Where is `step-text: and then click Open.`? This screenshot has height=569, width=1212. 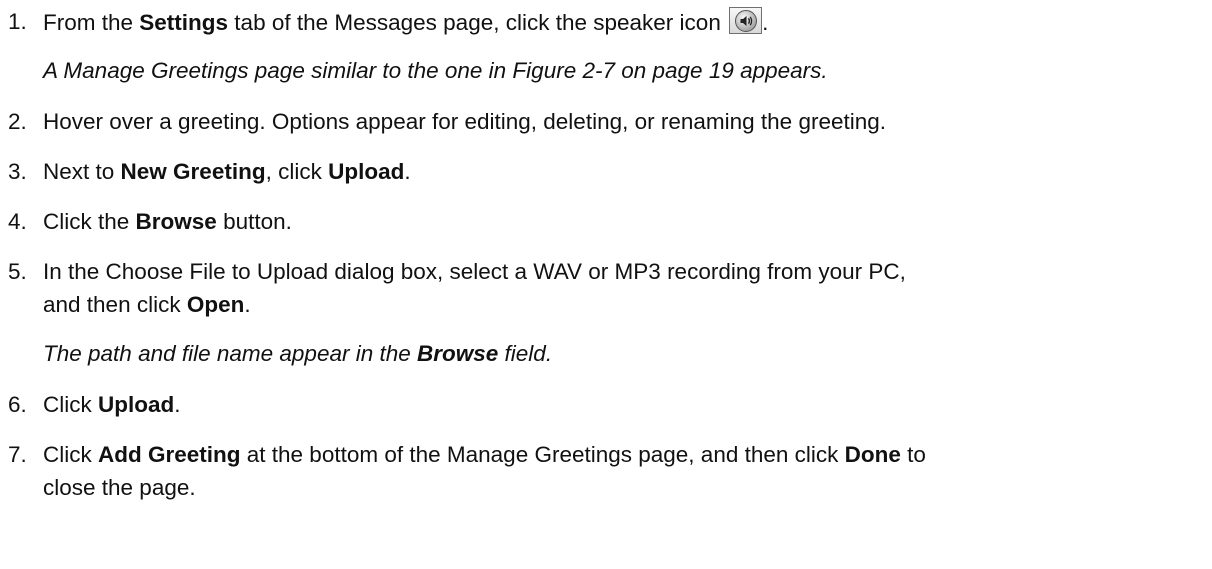
step-text: and then click Open. is located at coordinates (147, 304).